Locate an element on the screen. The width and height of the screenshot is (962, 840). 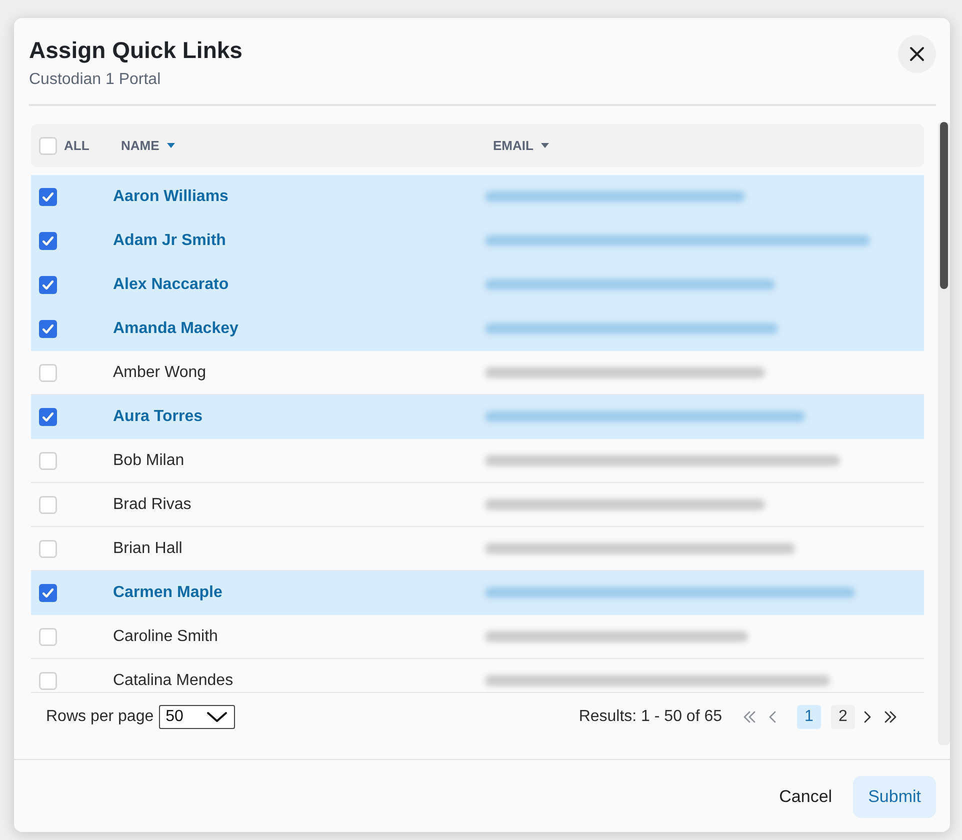
table-row: Aaron Williams is located at coordinates (477, 197).